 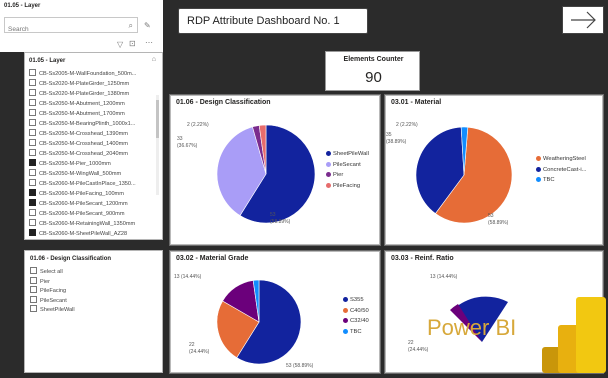 What do you see at coordinates (92, 290) in the screenshot?
I see `list-item: PileFacing` at bounding box center [92, 290].